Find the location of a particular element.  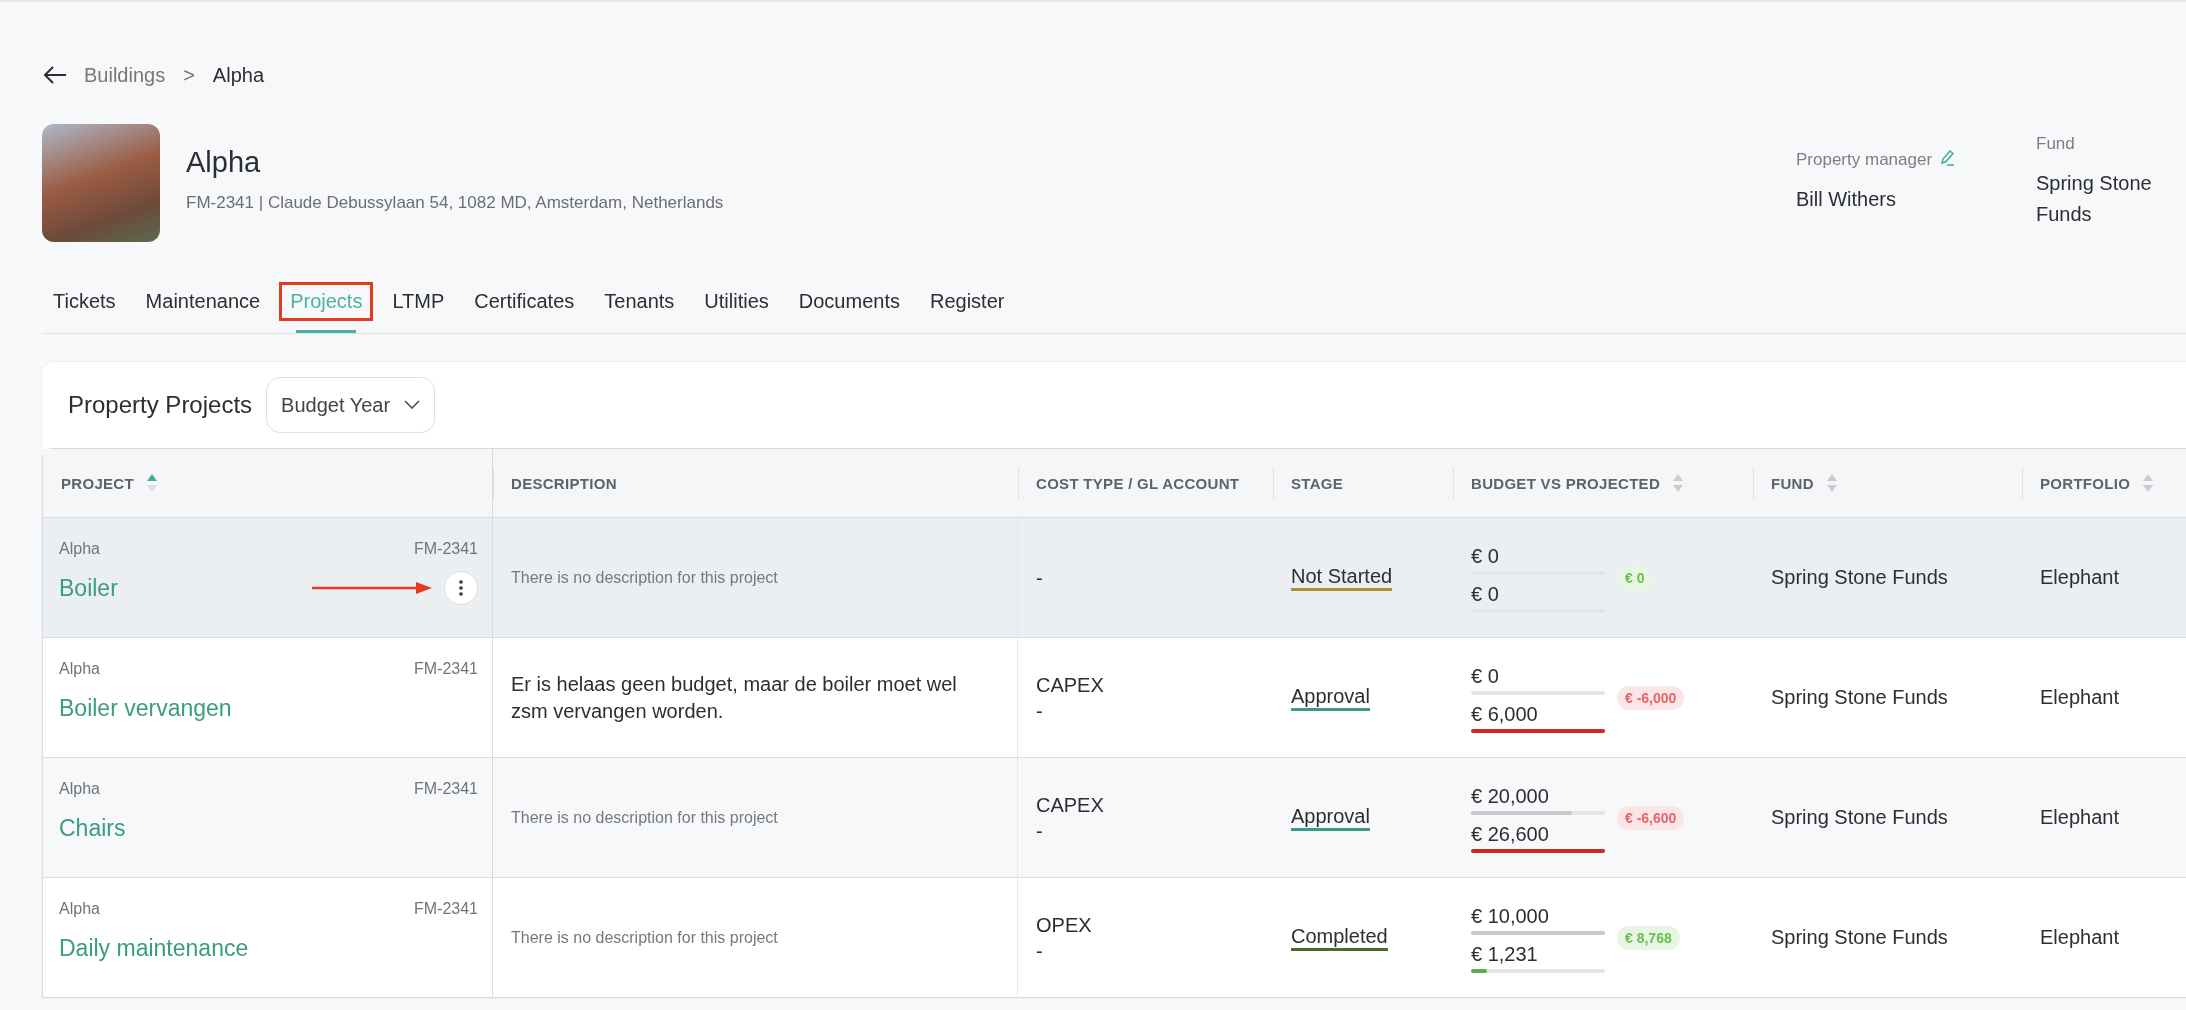

variance-badge: € 0 is located at coordinates (1635, 577).